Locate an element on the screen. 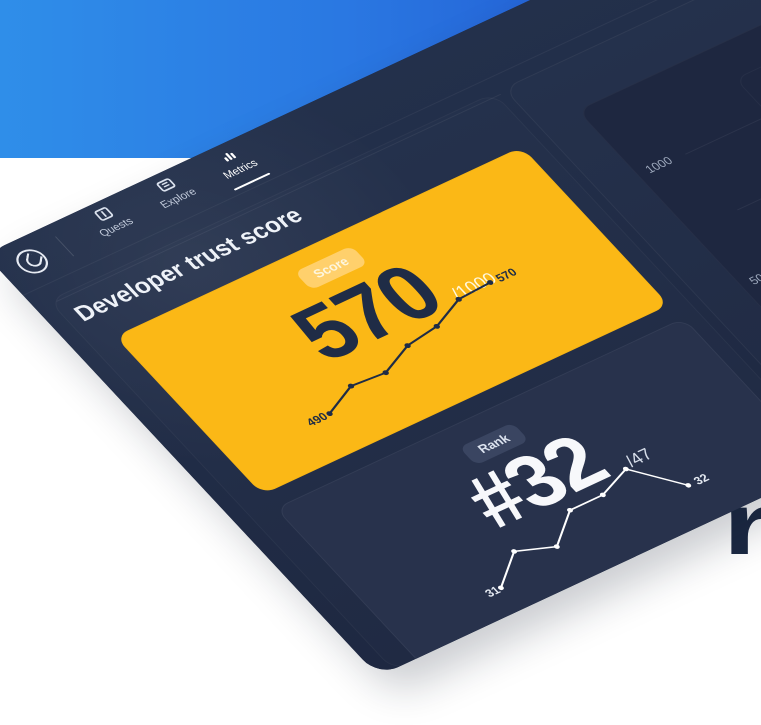 The image size is (761, 725). brand-logo-icon is located at coordinates (32, 261).